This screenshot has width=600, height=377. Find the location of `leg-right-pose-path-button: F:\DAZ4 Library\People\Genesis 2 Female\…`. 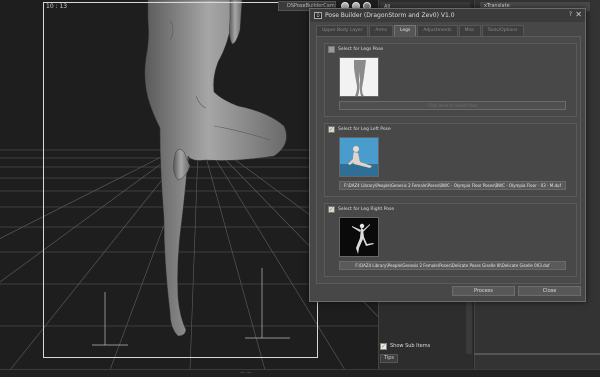

leg-right-pose-path-button: F:\DAZ4 Library\People\Genesis 2 Female\… is located at coordinates (452, 265).